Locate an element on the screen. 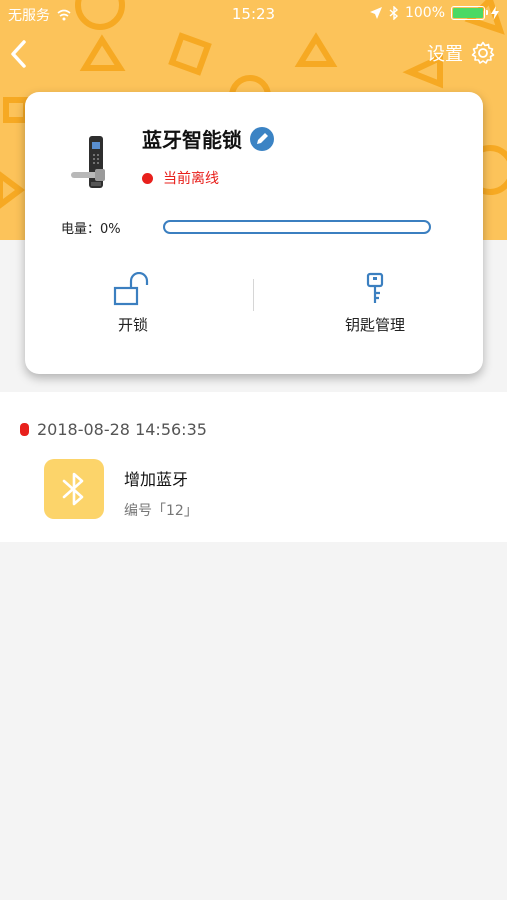 This screenshot has height=900, width=507. settings-label: 设置 is located at coordinates (445, 54).